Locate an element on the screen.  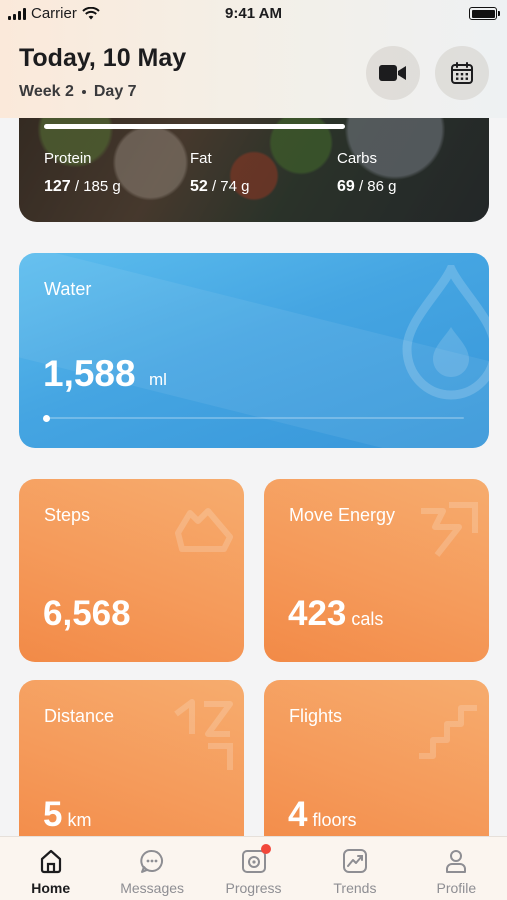
video-camera-icon is located at coordinates (392, 73).